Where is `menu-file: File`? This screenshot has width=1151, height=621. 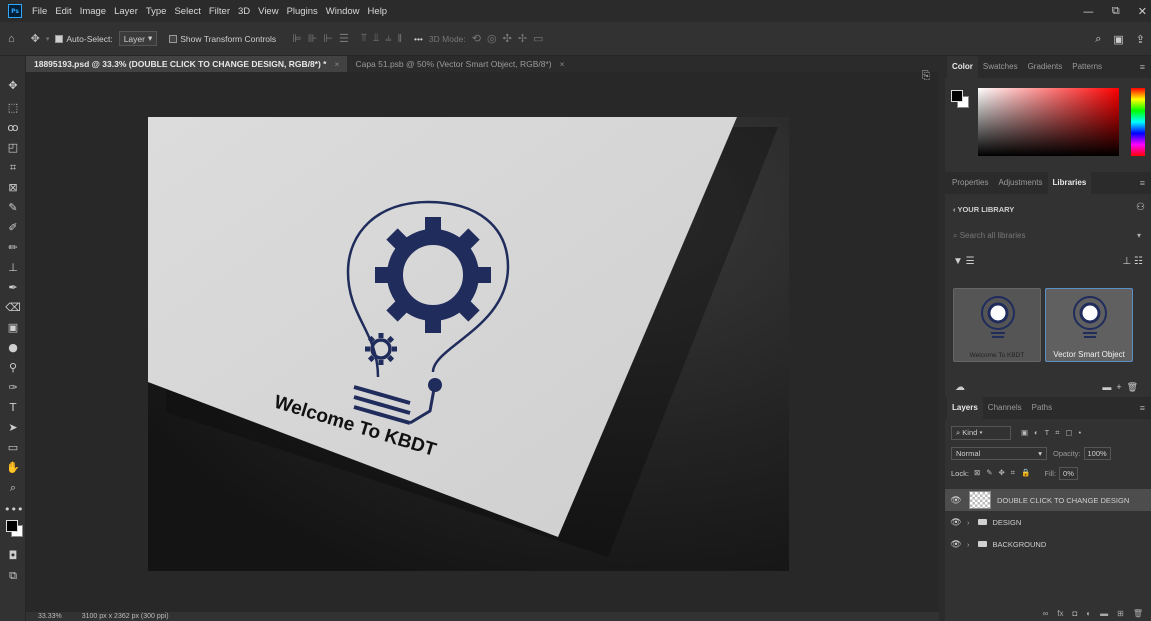
menu-file: File is located at coordinates (39, 11).